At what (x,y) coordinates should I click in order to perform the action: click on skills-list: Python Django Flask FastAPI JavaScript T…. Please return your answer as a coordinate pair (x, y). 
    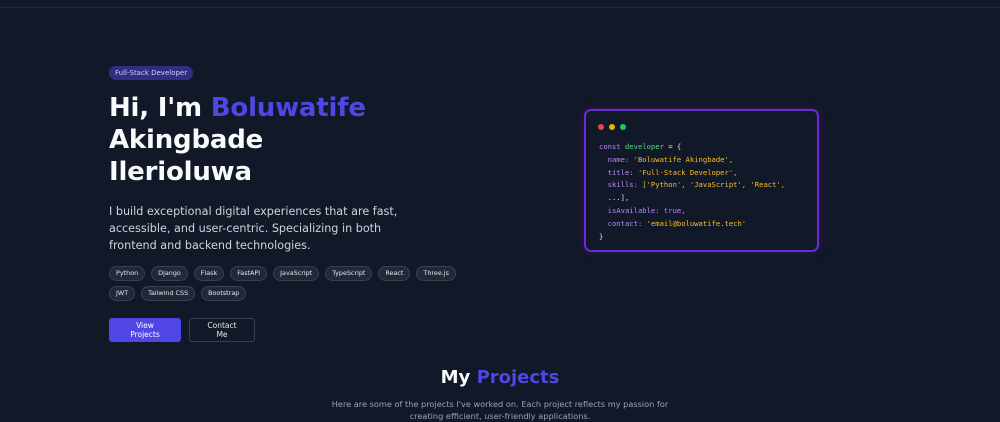
    Looking at the image, I should click on (289, 284).